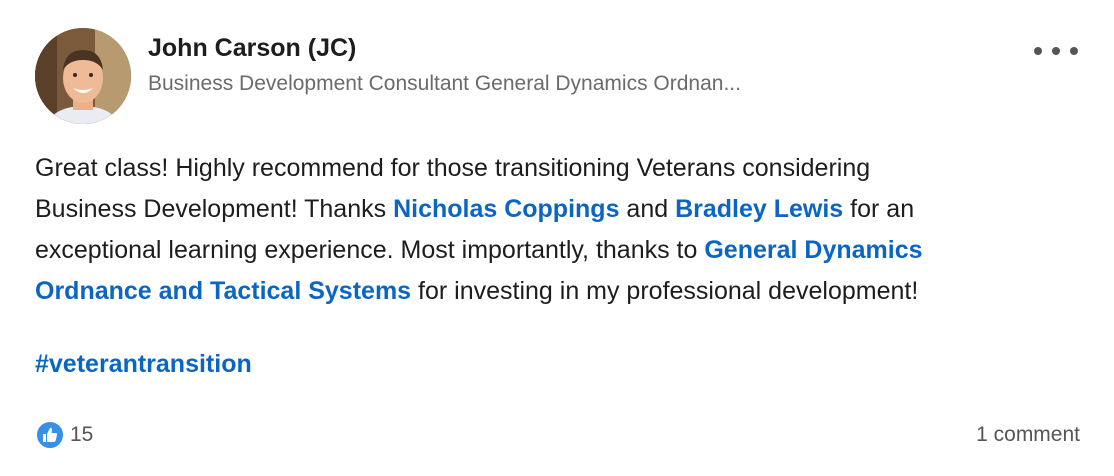 This screenshot has width=1114, height=476. What do you see at coordinates (223, 291) in the screenshot?
I see `mention-link: Ordnance and Tactical Systems` at bounding box center [223, 291].